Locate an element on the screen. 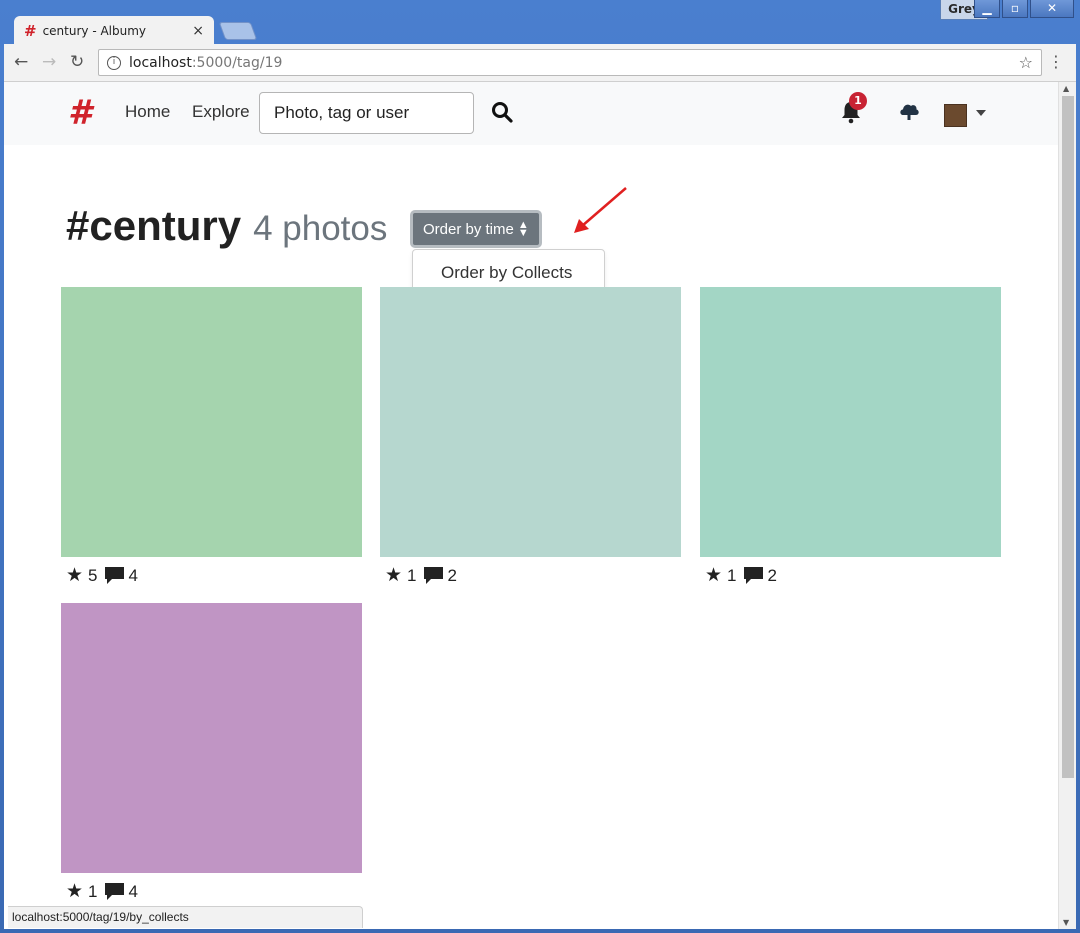  nav-explore-link: Explore is located at coordinates (221, 112).